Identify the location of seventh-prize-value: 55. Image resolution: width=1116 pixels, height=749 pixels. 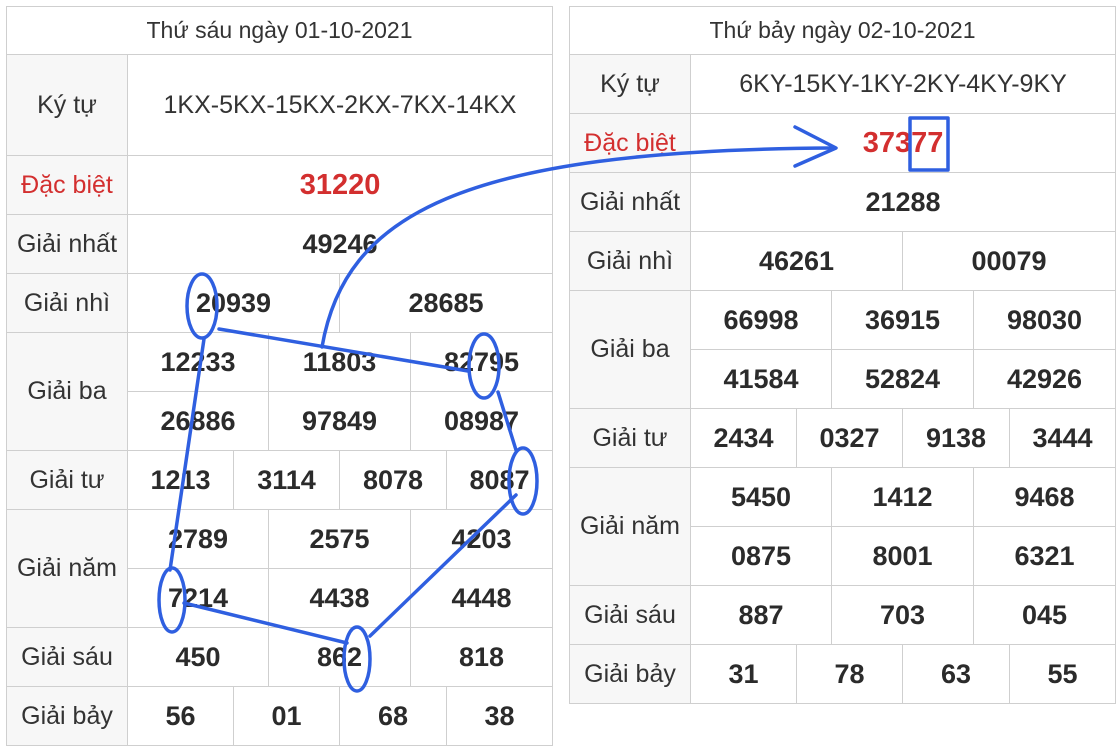
(1062, 674).